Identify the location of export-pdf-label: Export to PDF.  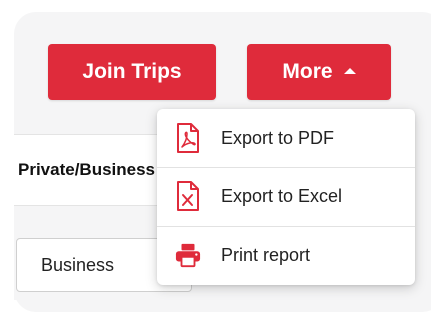
(278, 137).